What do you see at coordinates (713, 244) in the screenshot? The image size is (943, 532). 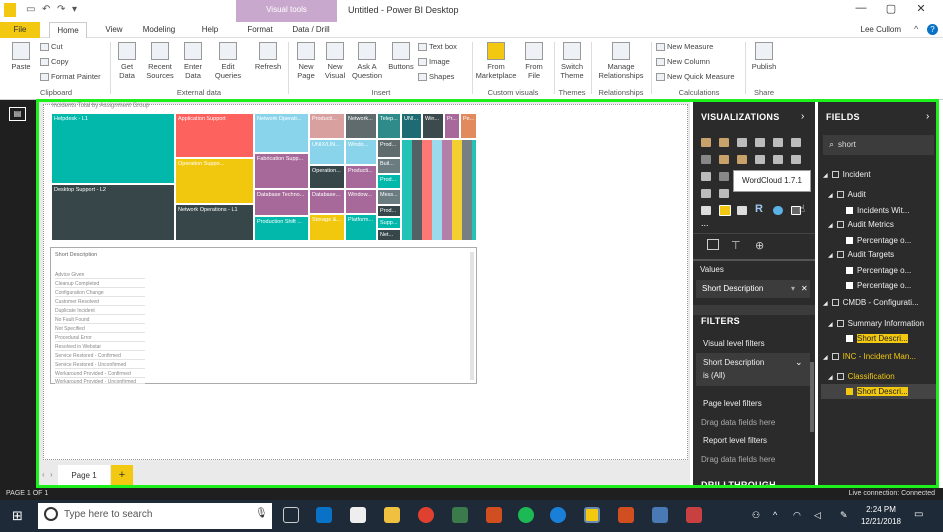 I see `fields-well-icon` at bounding box center [713, 244].